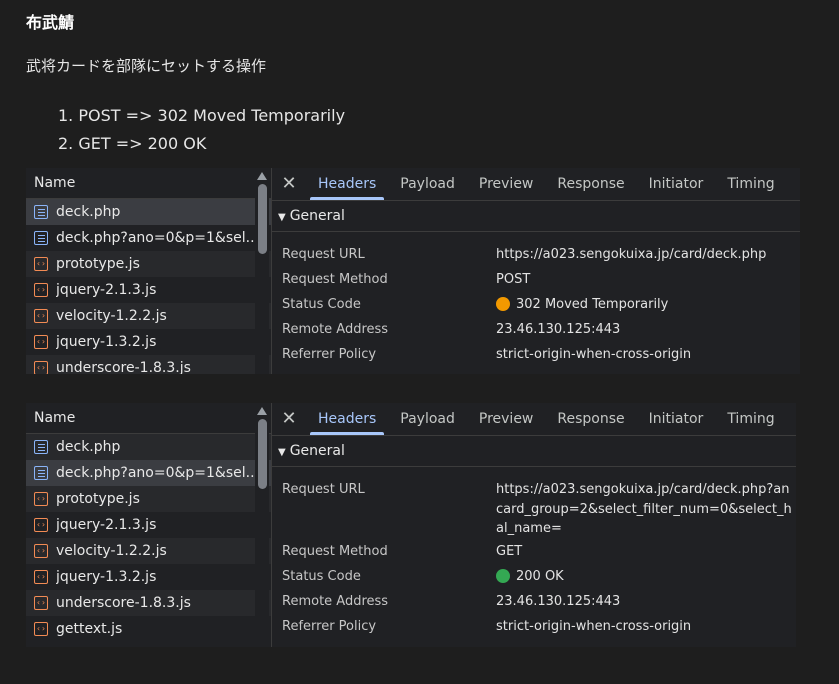 This screenshot has height=684, width=839. What do you see at coordinates (282, 217) in the screenshot?
I see `collapse-triangle-icon: ▼` at bounding box center [282, 217].